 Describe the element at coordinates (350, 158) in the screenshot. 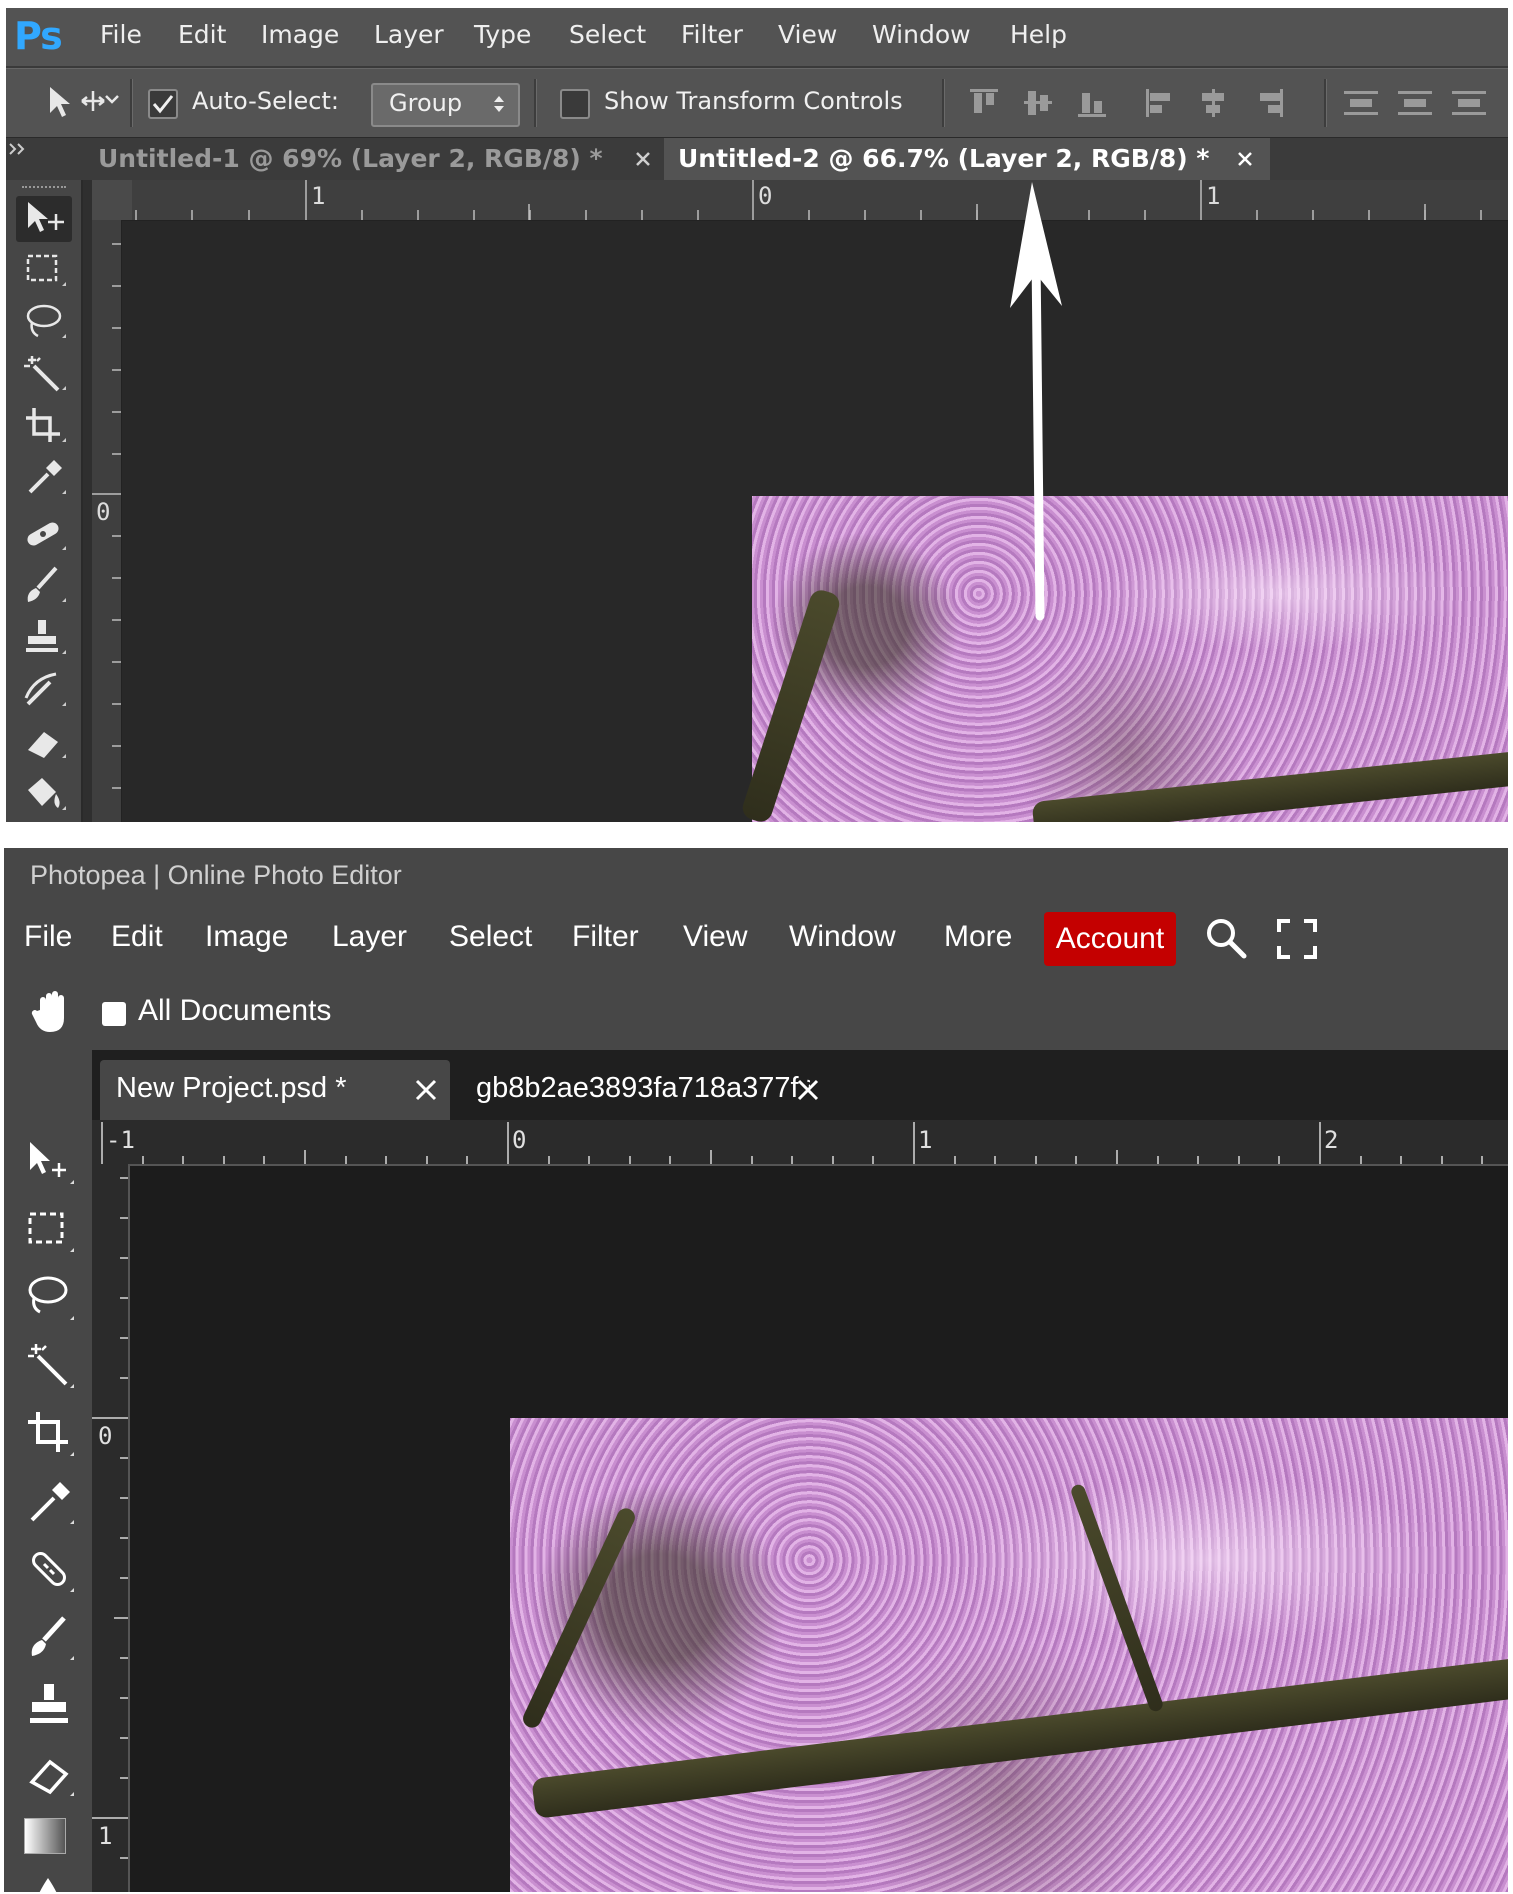

I see `tab-label: Untitled-1 @ 69% (Layer 2, RGB/8) *` at that location.